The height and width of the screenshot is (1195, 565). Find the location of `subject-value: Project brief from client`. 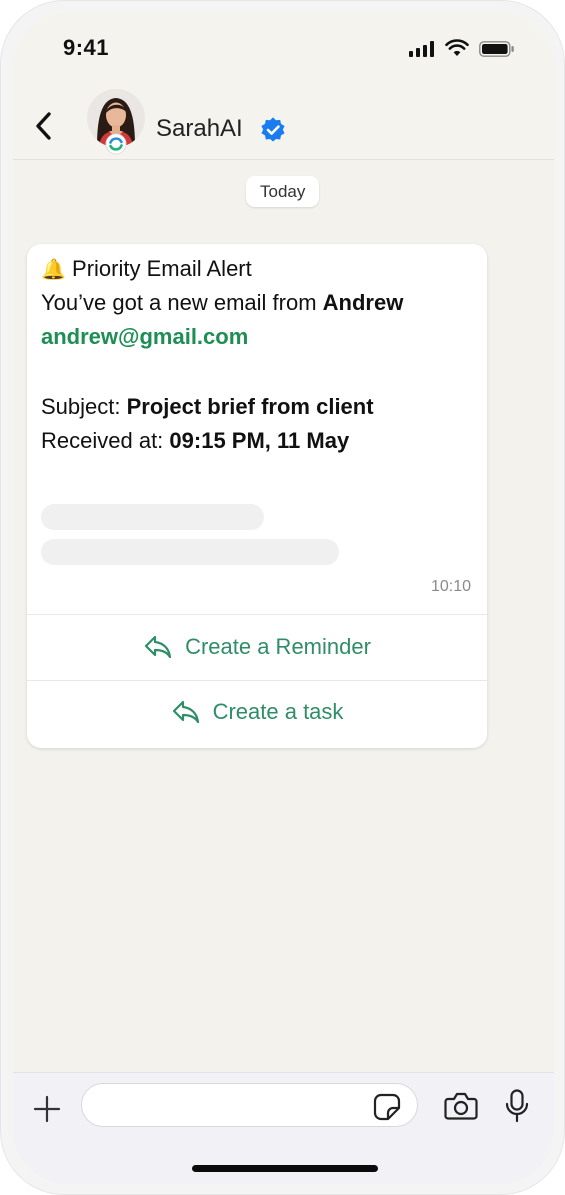

subject-value: Project brief from client is located at coordinates (250, 406).